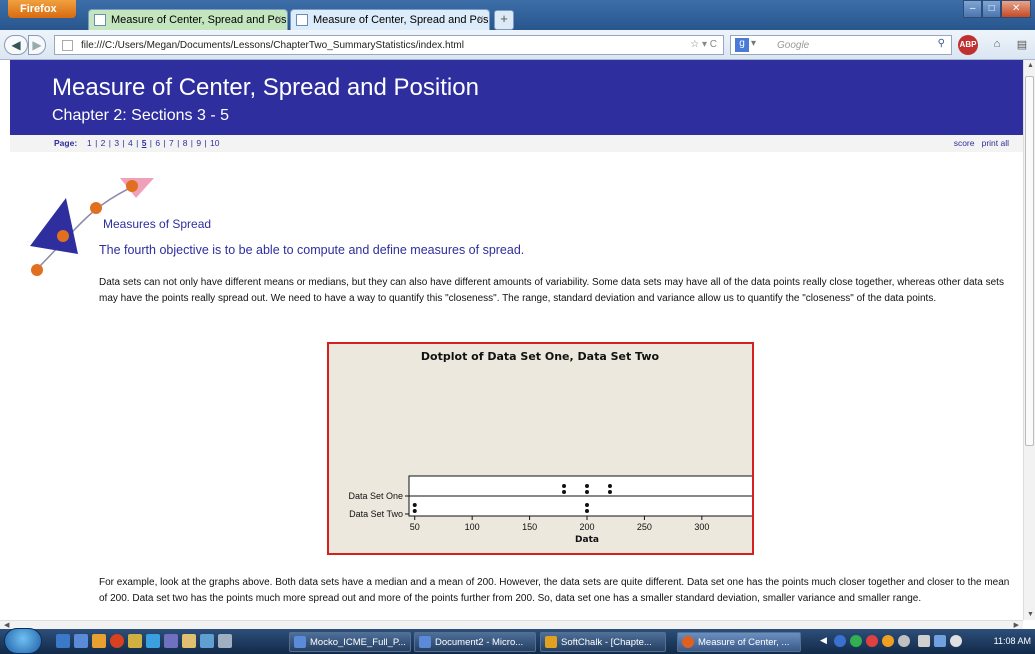 This screenshot has height=654, width=1035. I want to click on scroll-left-icon: ◀, so click(6, 625).